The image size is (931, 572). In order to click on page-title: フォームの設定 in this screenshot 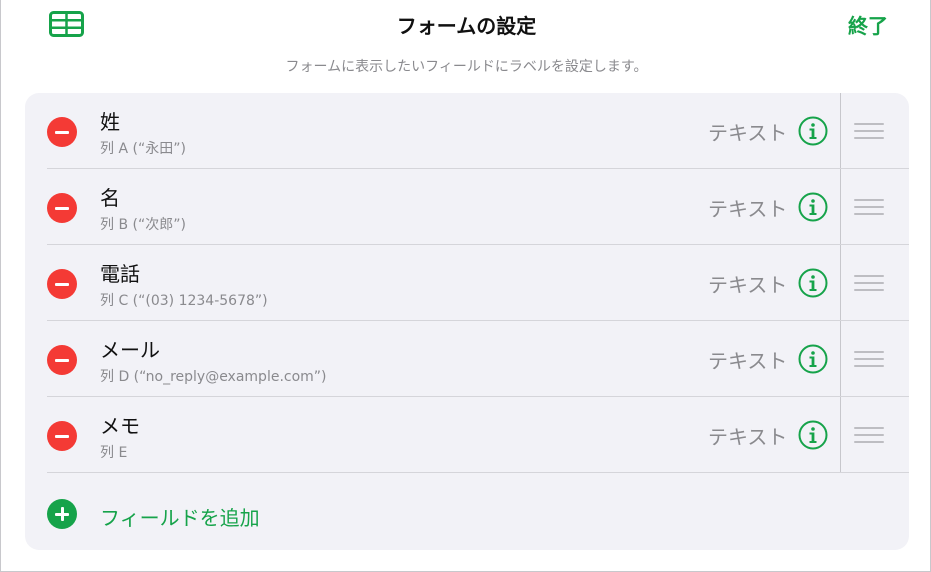, I will do `click(466, 26)`.